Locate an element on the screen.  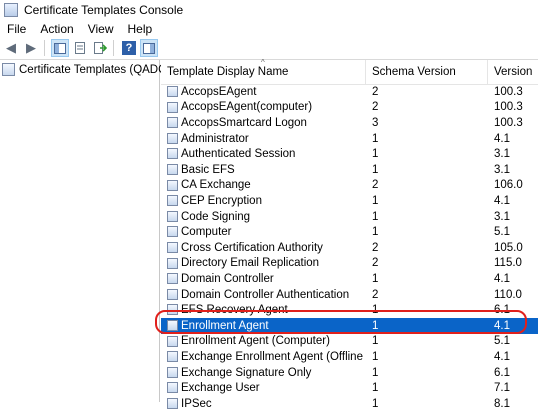
cell-name: Domain Controller is located at coordinates (227, 278).